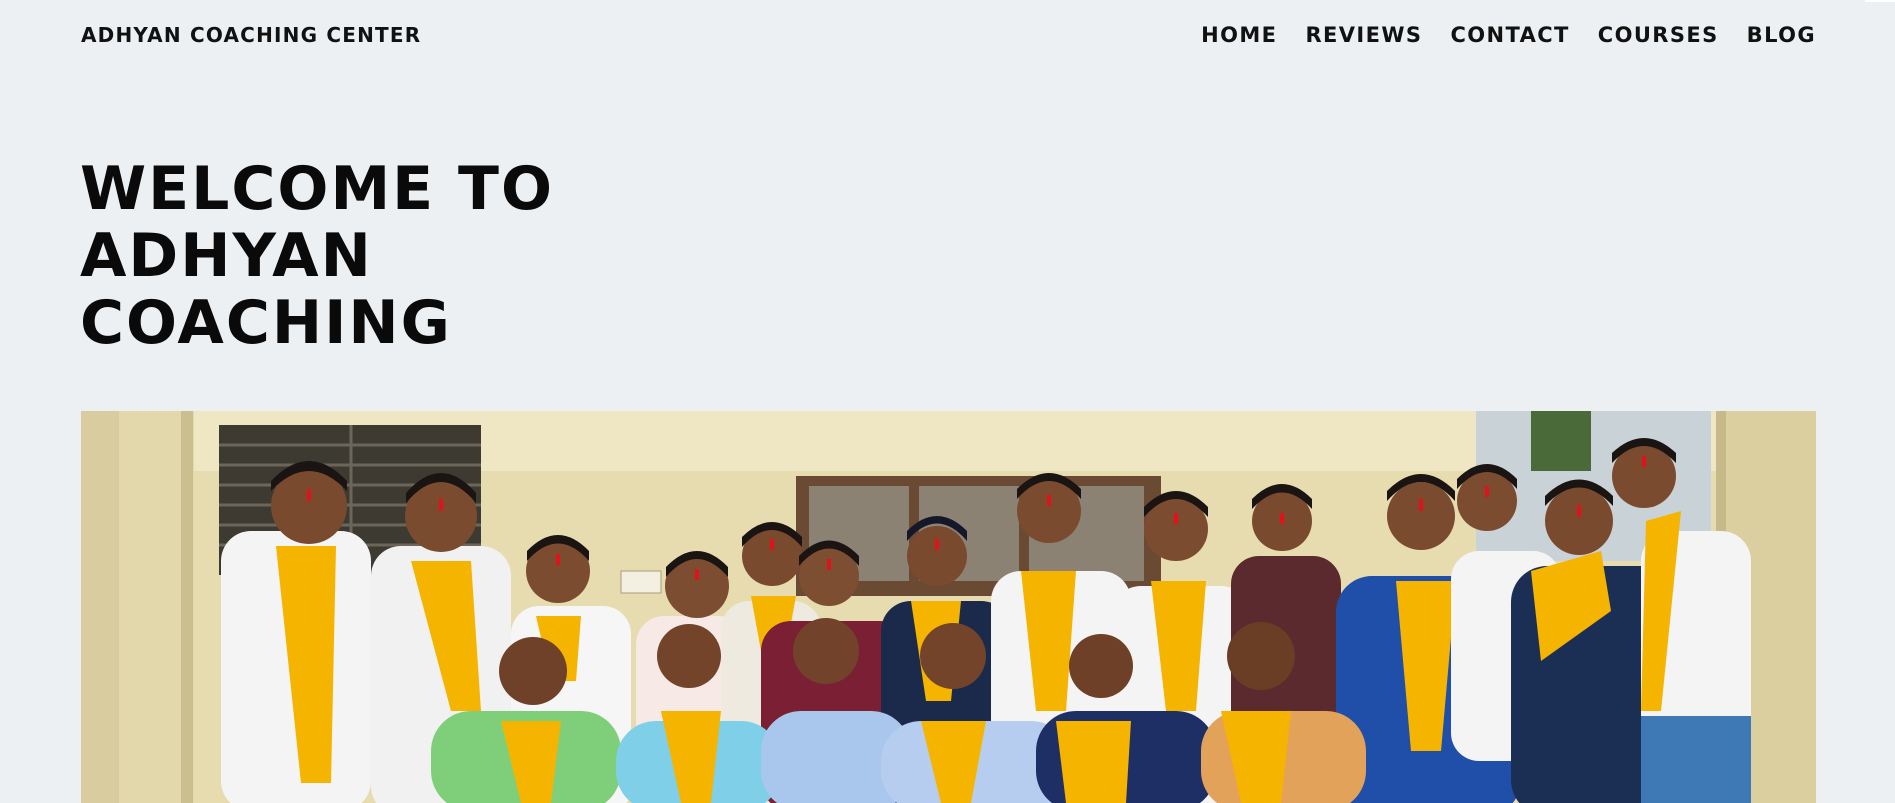 The width and height of the screenshot is (1895, 803). I want to click on nav-contact: CONTACT, so click(1509, 35).